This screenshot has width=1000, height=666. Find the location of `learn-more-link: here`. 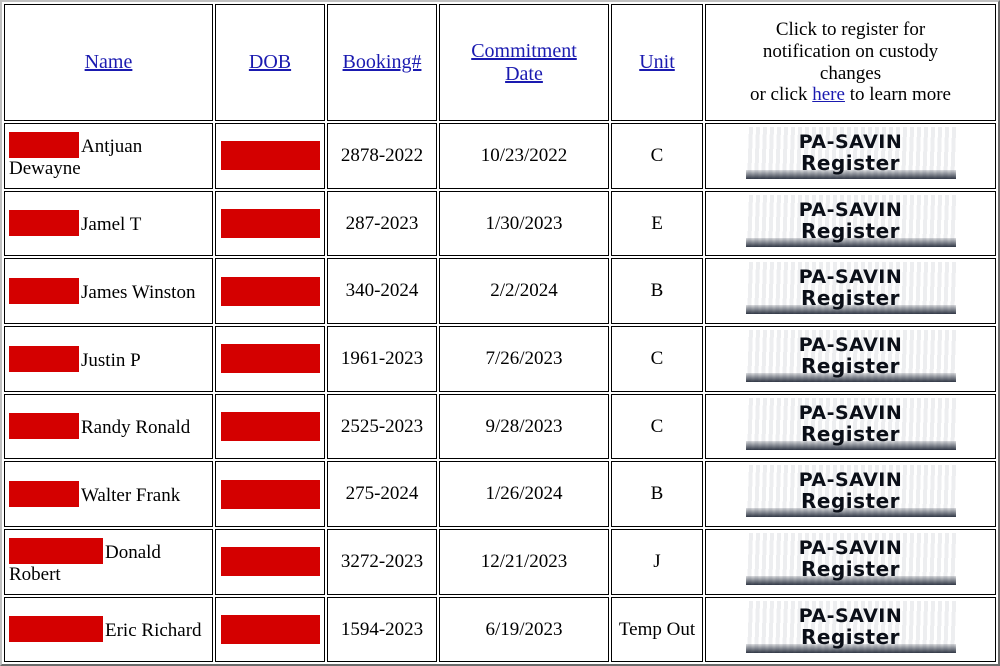

learn-more-link: here is located at coordinates (828, 94).